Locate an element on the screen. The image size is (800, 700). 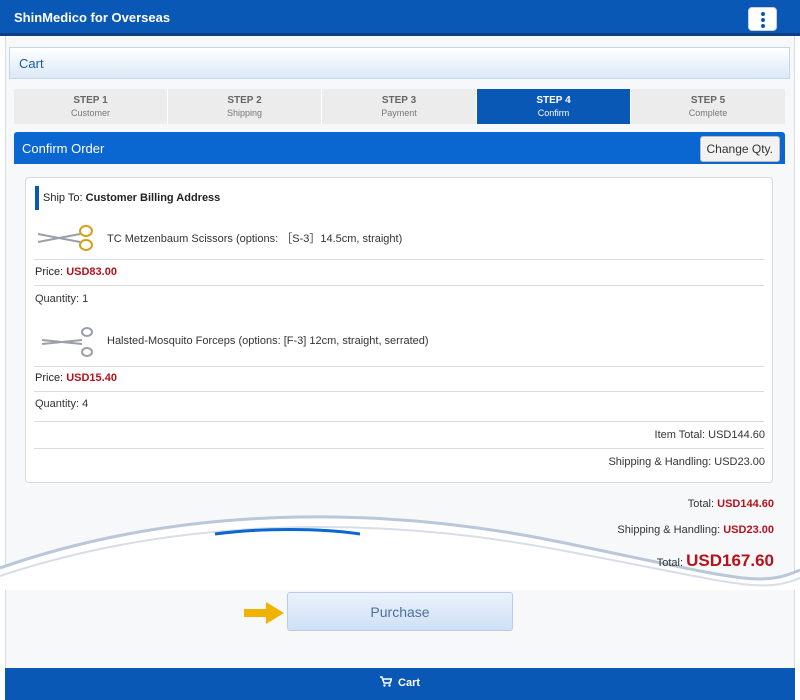
step-label: Confirm is located at coordinates (553, 113).